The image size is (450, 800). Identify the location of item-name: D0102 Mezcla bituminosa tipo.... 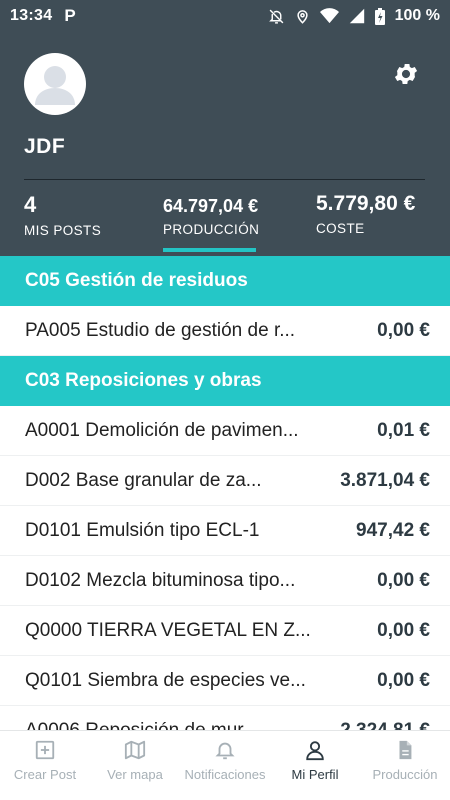
(160, 580).